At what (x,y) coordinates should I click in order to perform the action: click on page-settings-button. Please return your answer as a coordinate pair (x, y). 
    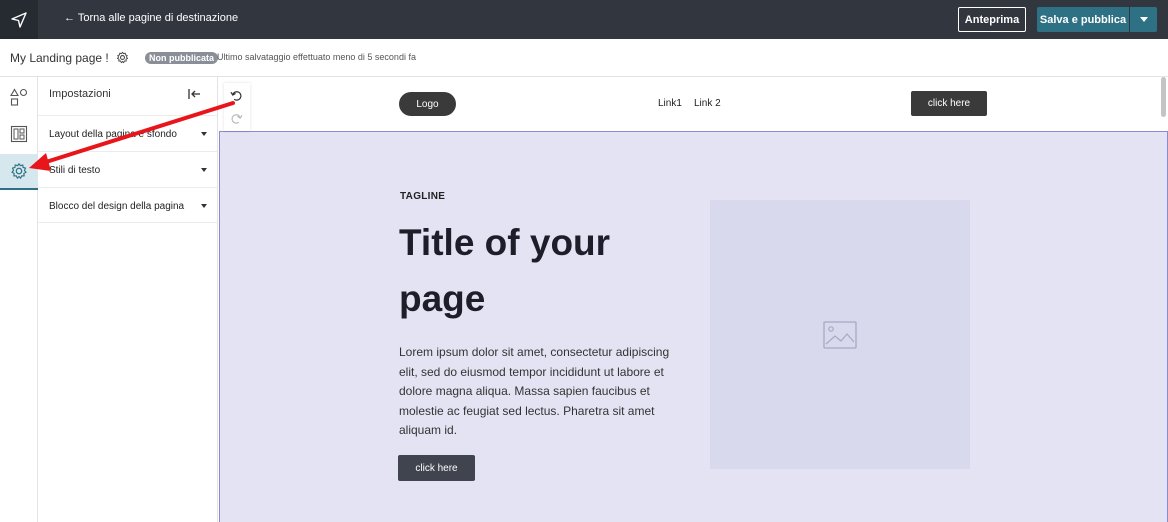
    Looking at the image, I should click on (122, 60).